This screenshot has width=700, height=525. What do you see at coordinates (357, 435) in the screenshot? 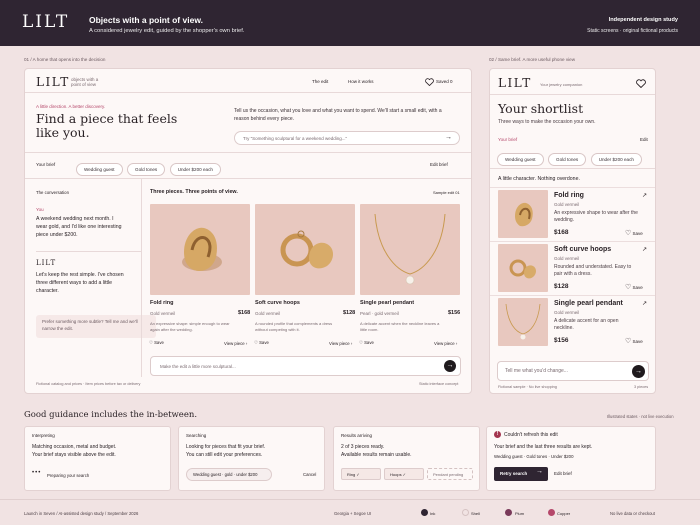
I see `state-title-2: Results arriving` at bounding box center [357, 435].